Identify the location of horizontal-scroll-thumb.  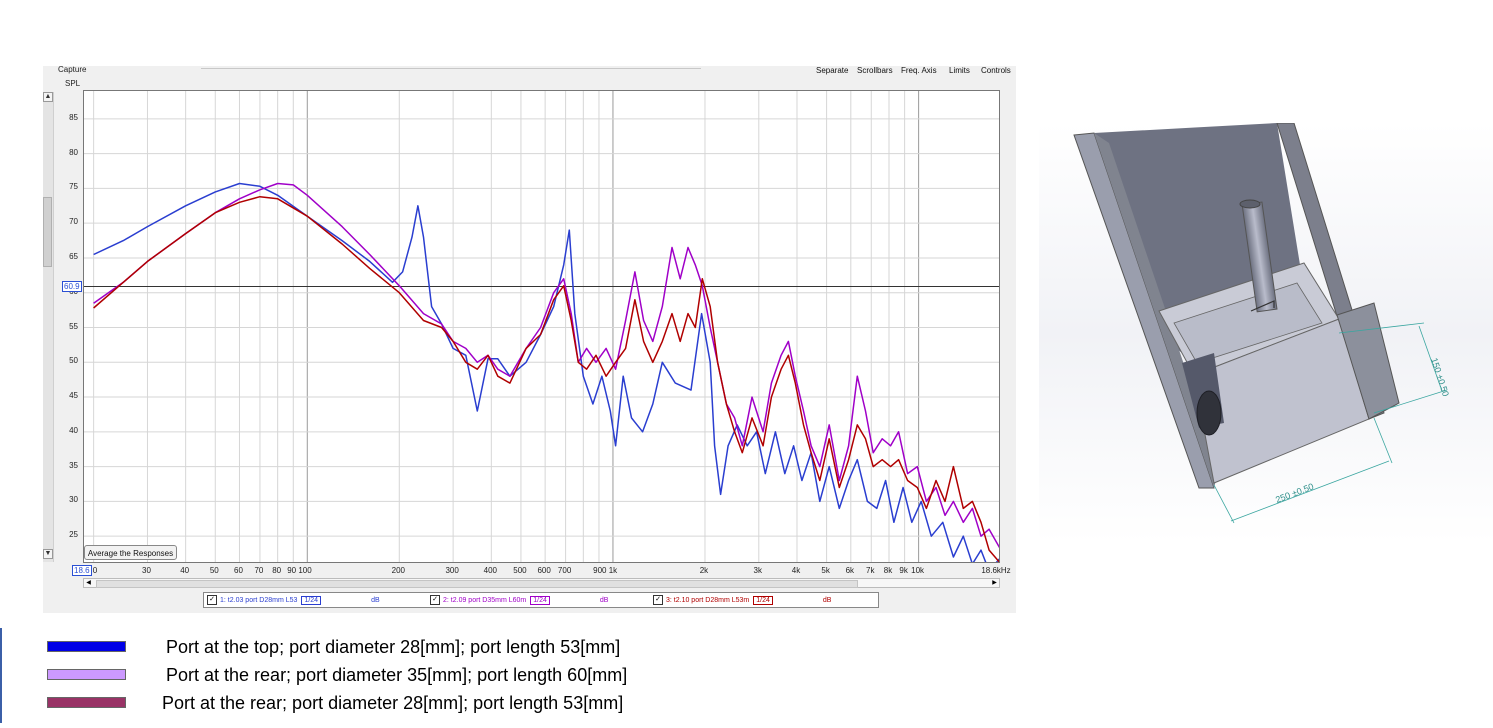
(477, 584).